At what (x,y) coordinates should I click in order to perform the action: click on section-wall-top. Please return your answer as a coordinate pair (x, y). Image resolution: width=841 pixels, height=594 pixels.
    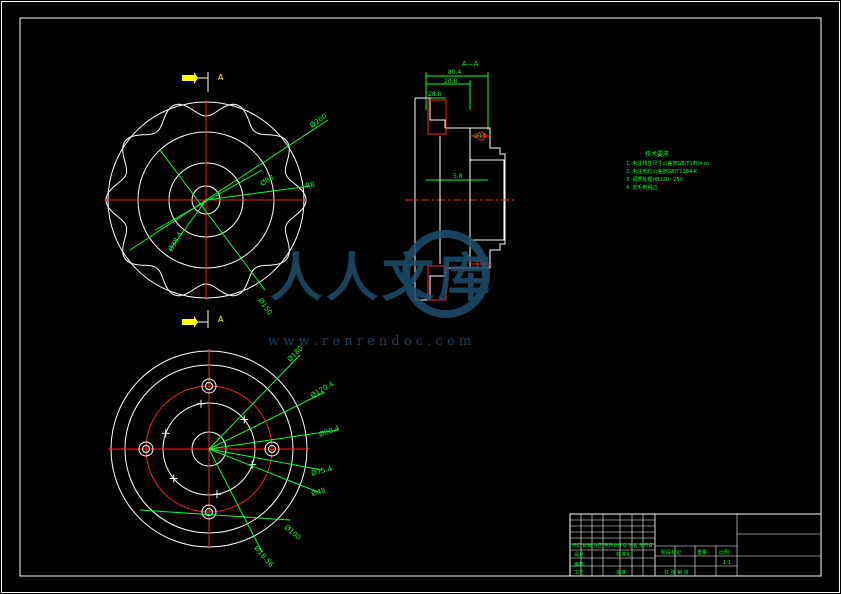
    Looking at the image, I should click on (437, 117).